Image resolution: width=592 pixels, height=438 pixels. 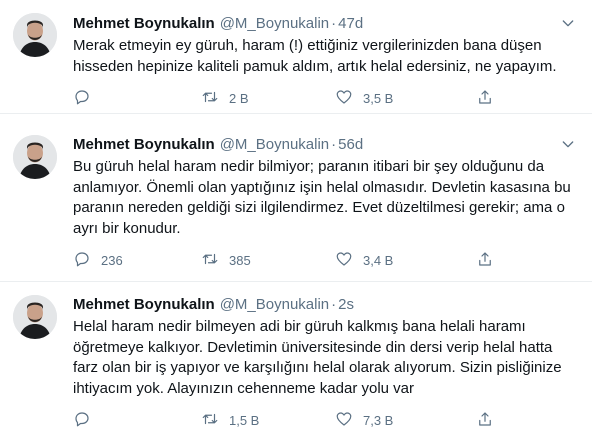 I want to click on like-button: 7,3 B, so click(x=364, y=420).